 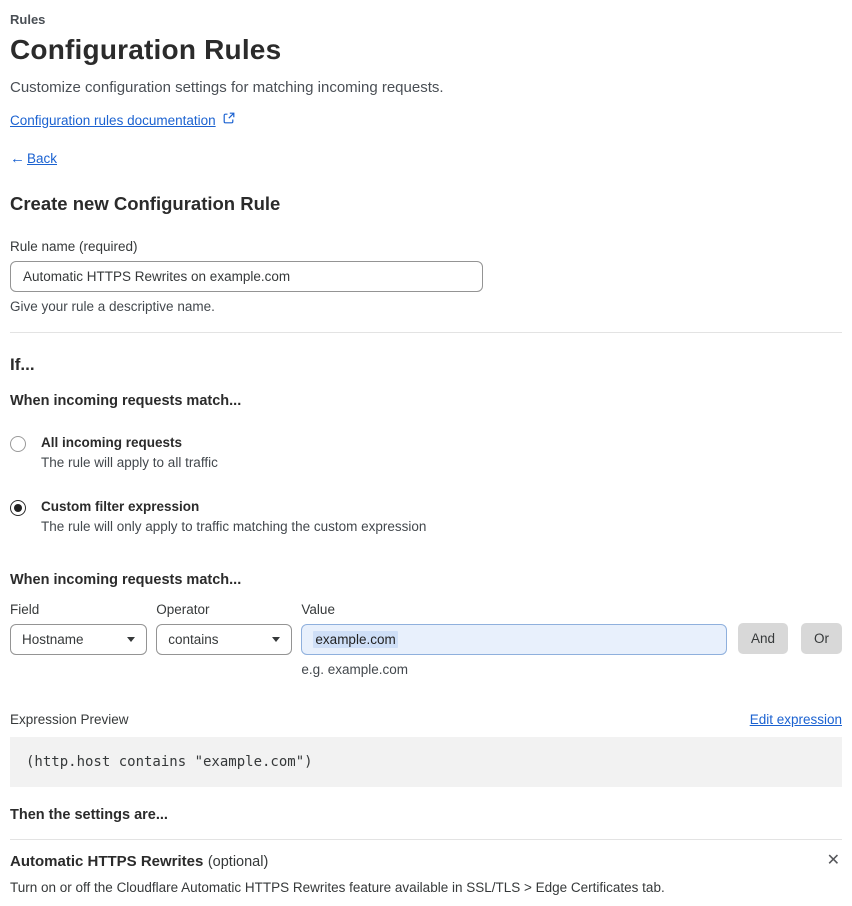 I want to click on close-icon: ✕, so click(x=833, y=861).